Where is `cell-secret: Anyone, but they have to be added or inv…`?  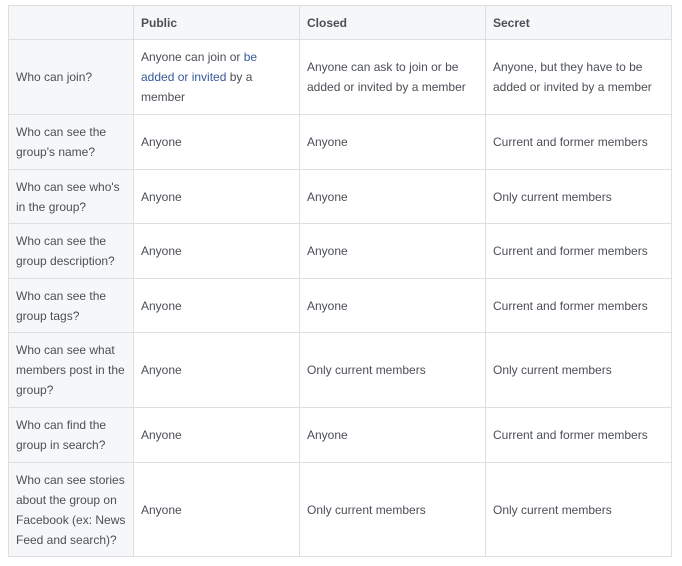
cell-secret: Anyone, but they have to be added or inv… is located at coordinates (578, 77).